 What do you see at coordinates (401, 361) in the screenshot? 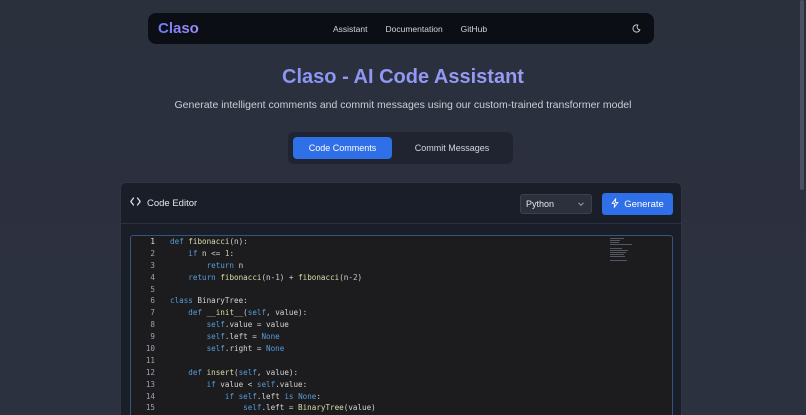
I see `code-line: 11` at bounding box center [401, 361].